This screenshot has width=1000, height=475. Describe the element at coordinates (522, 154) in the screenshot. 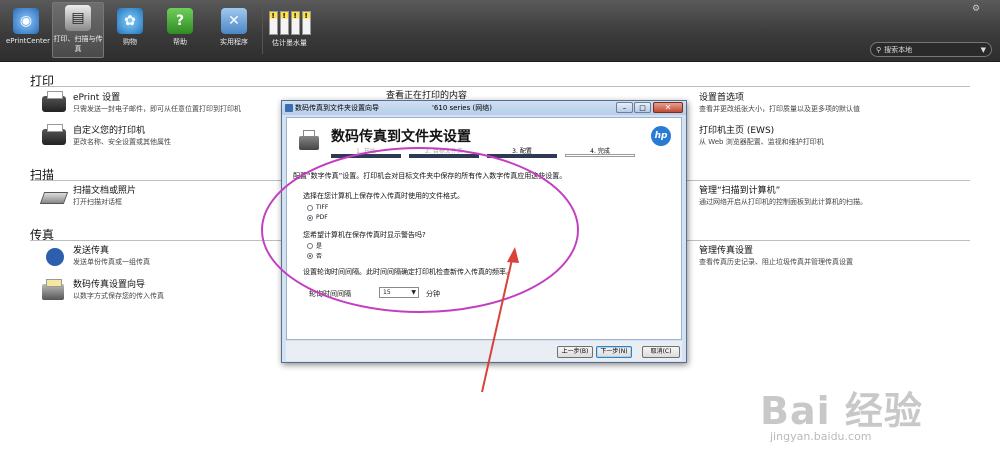

I see `step-configure: 3. 配置` at that location.